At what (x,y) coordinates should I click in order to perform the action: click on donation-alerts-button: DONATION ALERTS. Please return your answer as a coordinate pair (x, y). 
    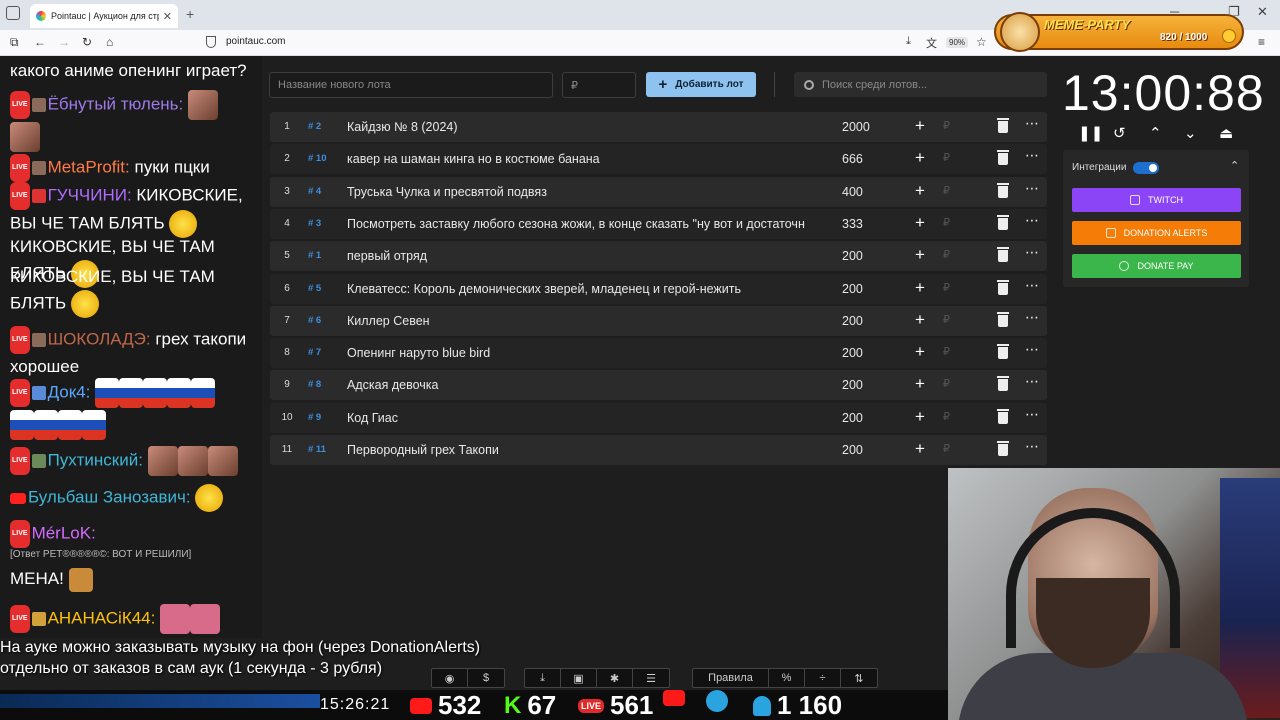
    Looking at the image, I should click on (1156, 233).